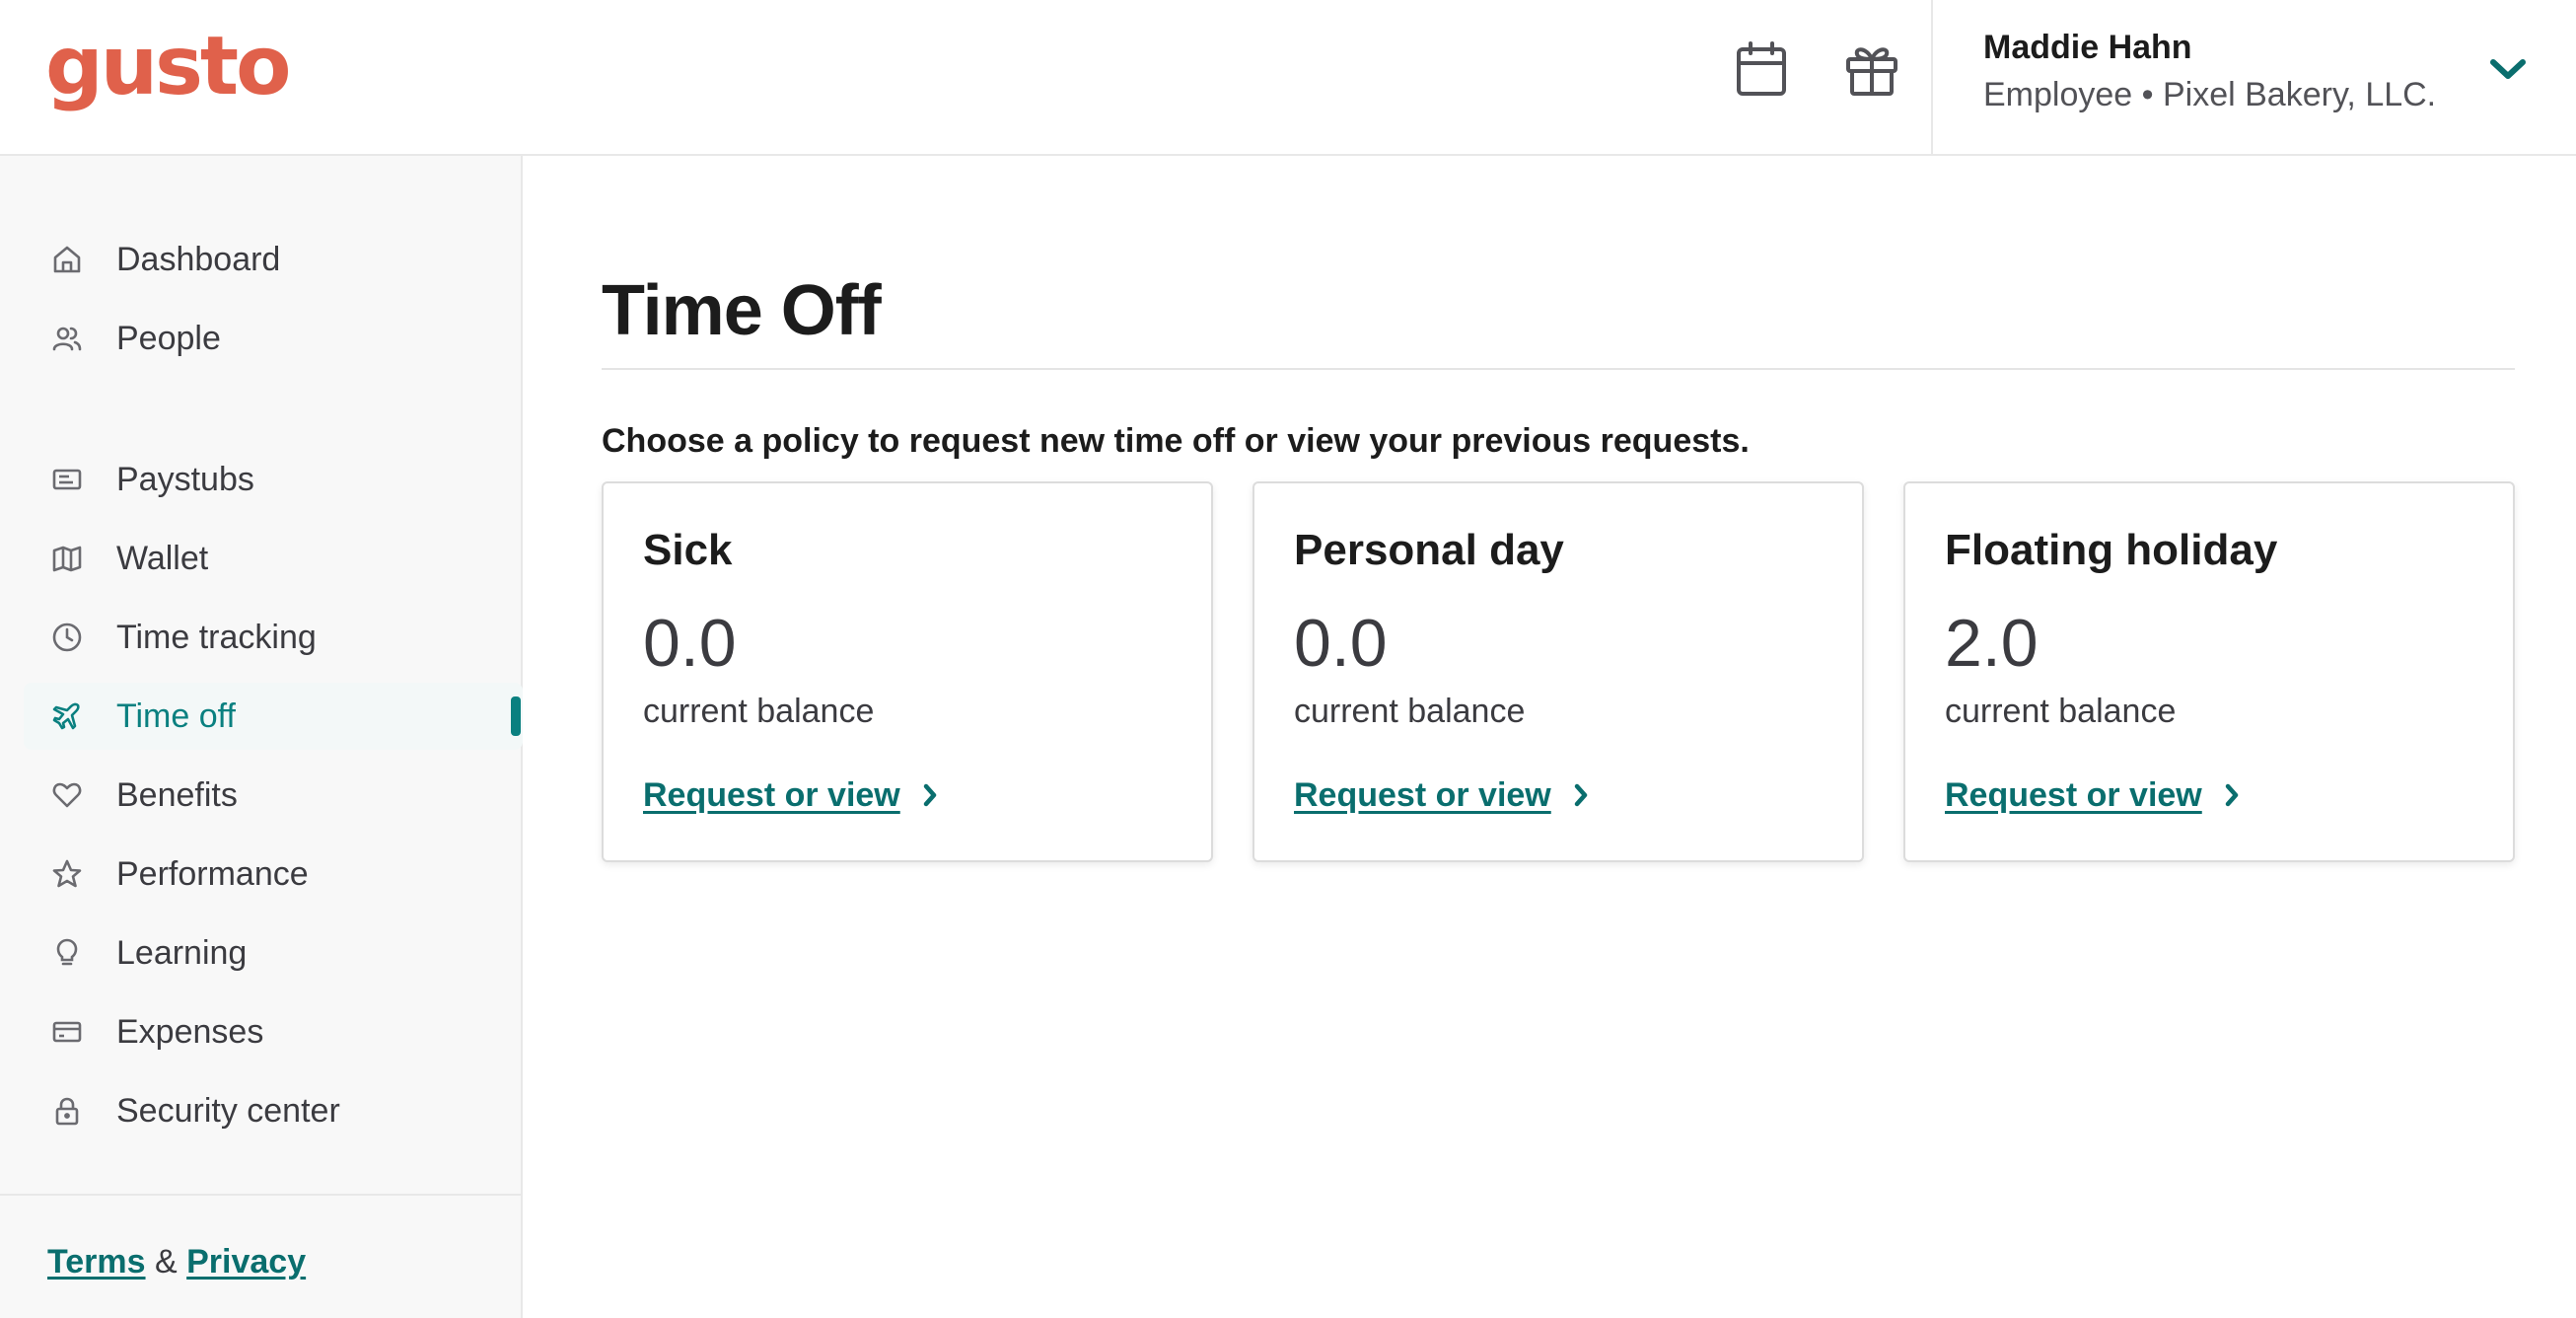 The image size is (2576, 1318). What do you see at coordinates (1429, 550) in the screenshot?
I see `policy-name: Personal day` at bounding box center [1429, 550].